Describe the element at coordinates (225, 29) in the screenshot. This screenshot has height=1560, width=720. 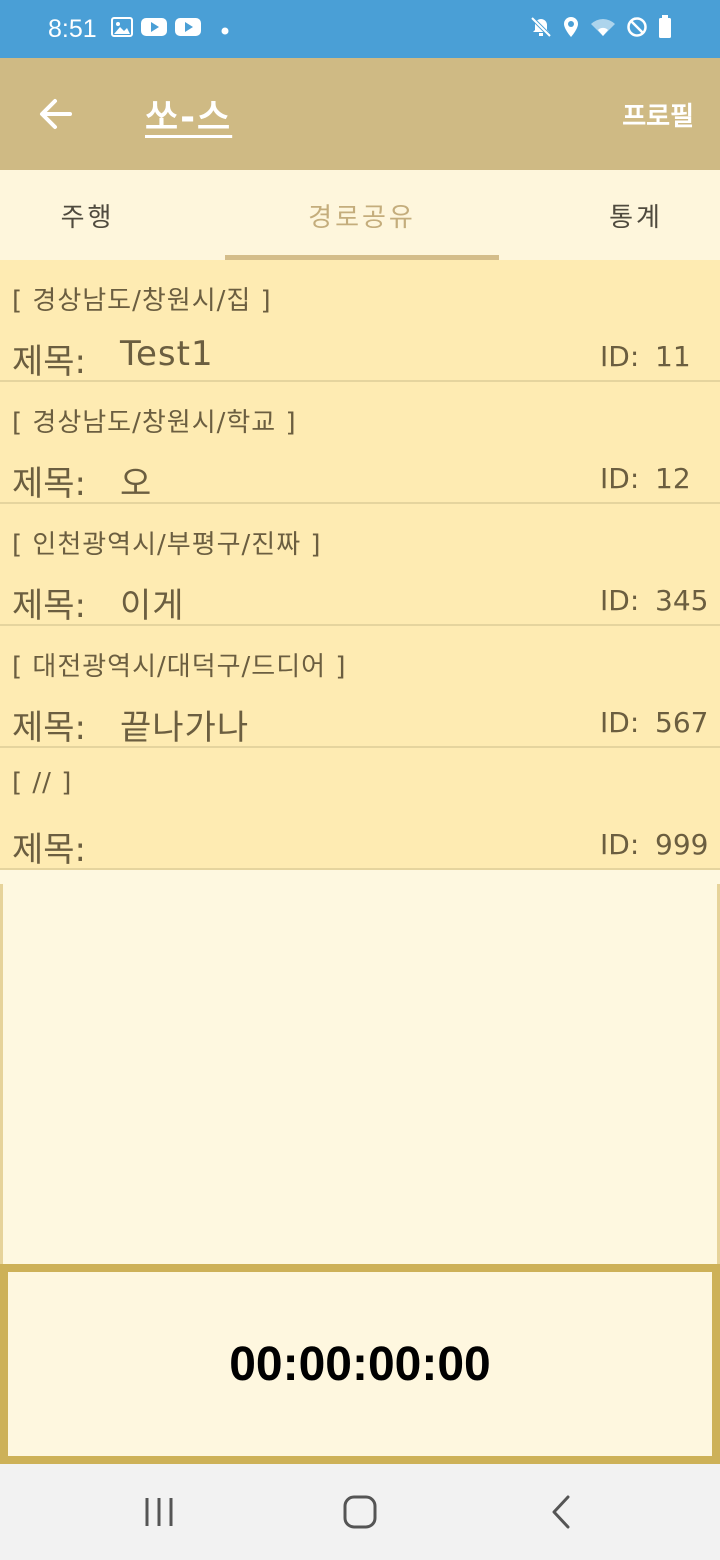
I see `dot-icon` at that location.